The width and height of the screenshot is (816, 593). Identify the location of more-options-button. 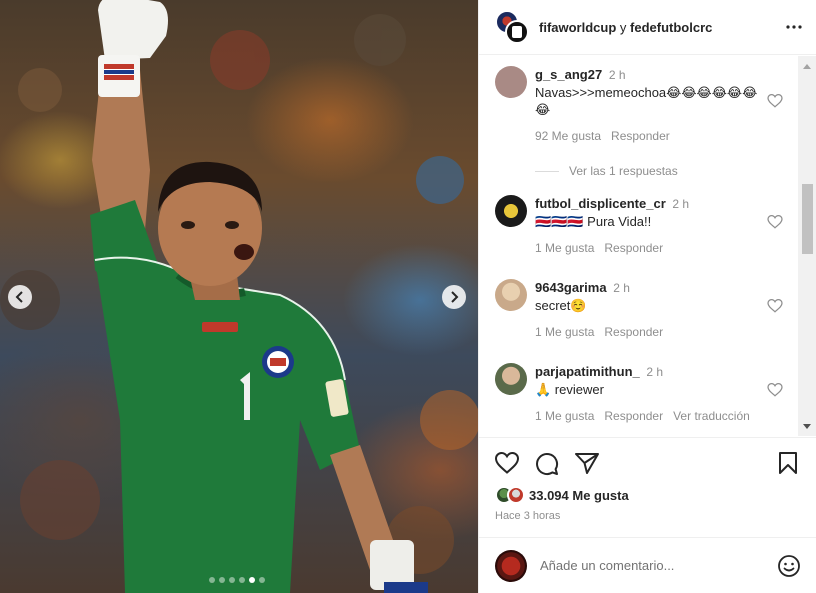
(794, 27).